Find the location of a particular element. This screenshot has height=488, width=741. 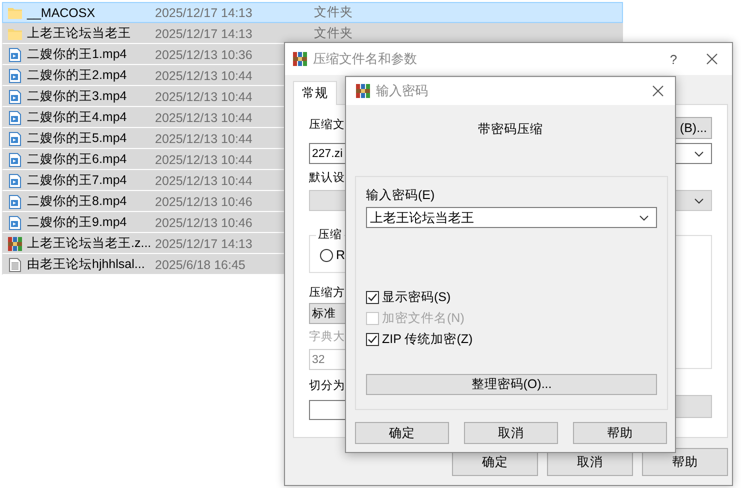

field-label: 输入密码(E) is located at coordinates (401, 195).